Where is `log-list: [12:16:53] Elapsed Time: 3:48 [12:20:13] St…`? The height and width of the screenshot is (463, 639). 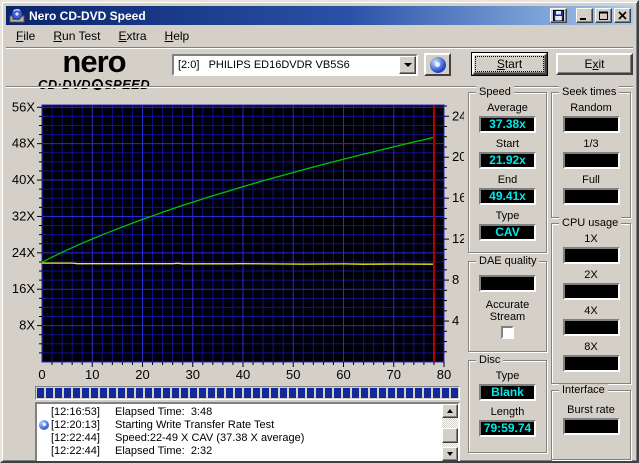 log-list: [12:16:53] Elapsed Time: 3:48 [12:20:13] St… is located at coordinates (247, 431).